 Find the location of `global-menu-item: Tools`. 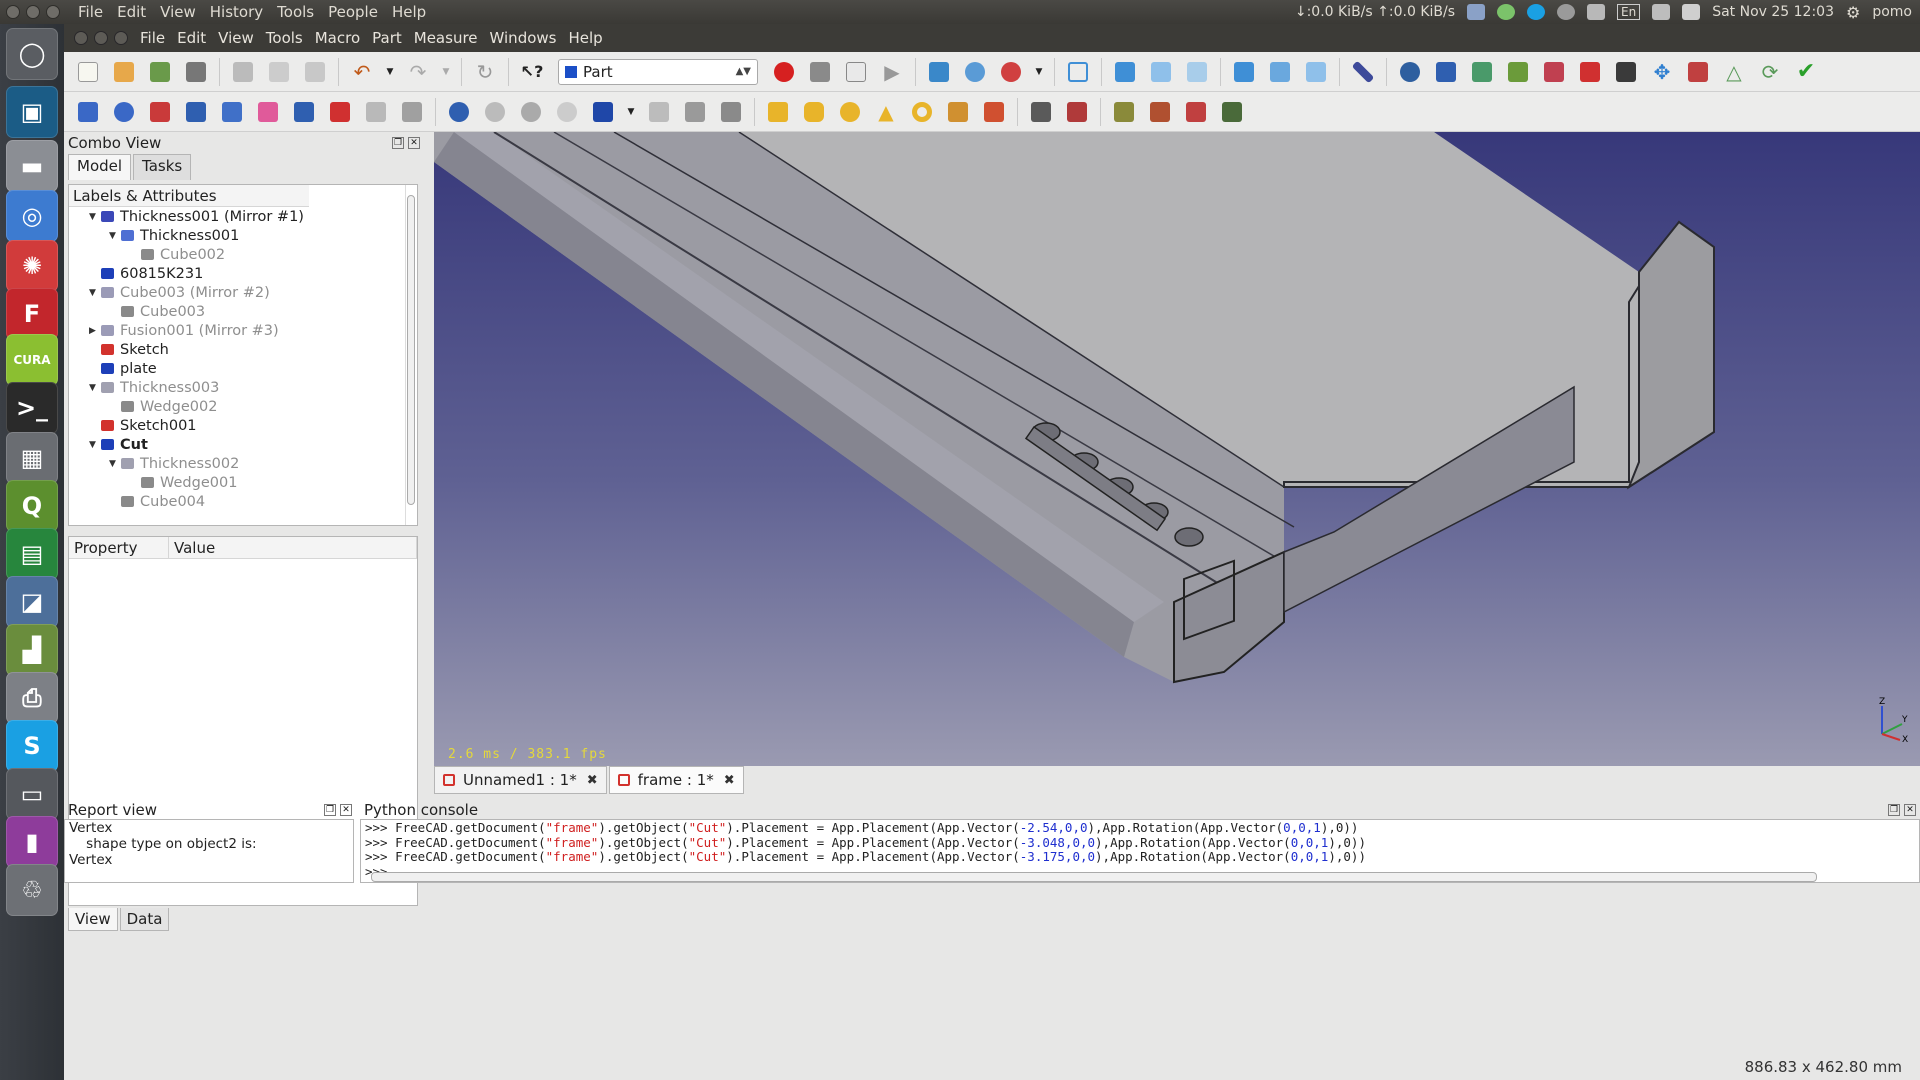

global-menu-item: Tools is located at coordinates (295, 12).